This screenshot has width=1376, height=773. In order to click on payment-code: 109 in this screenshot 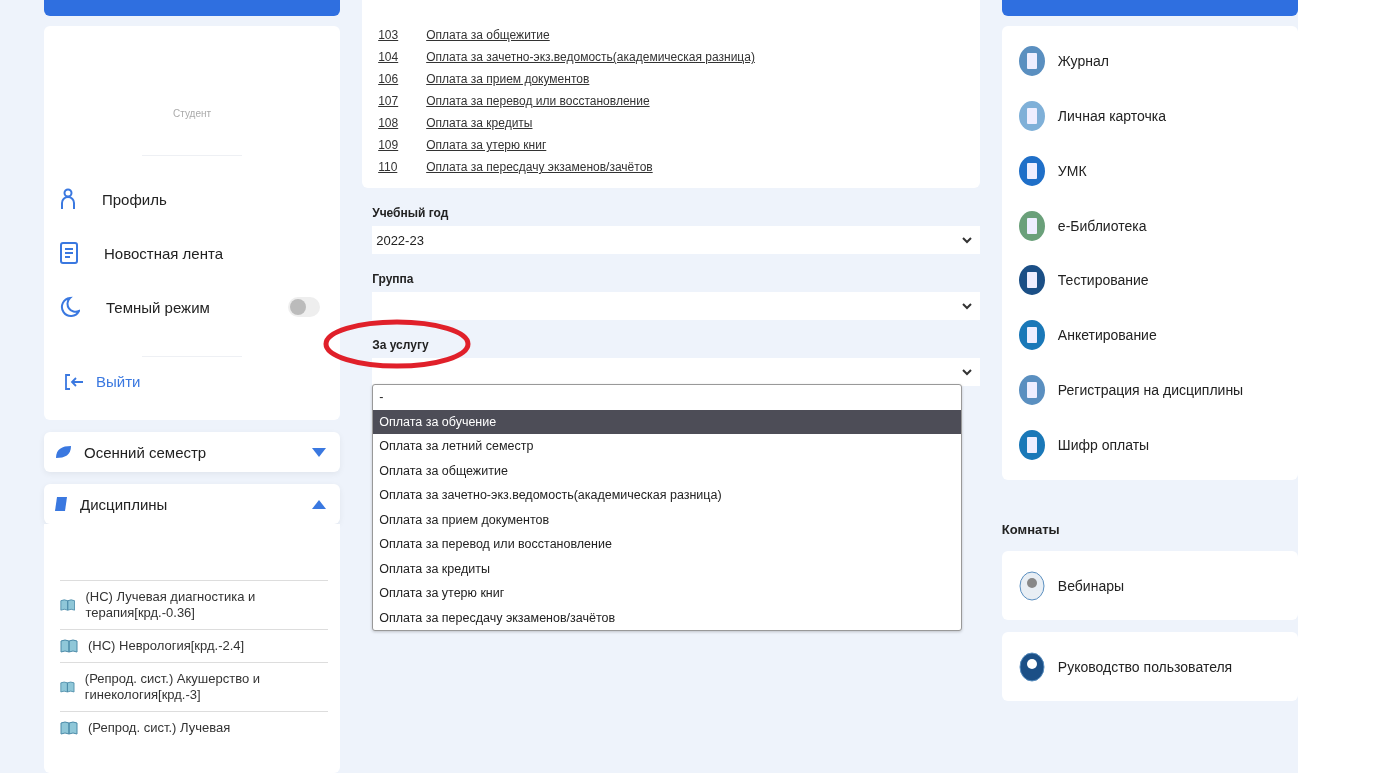, I will do `click(402, 145)`.